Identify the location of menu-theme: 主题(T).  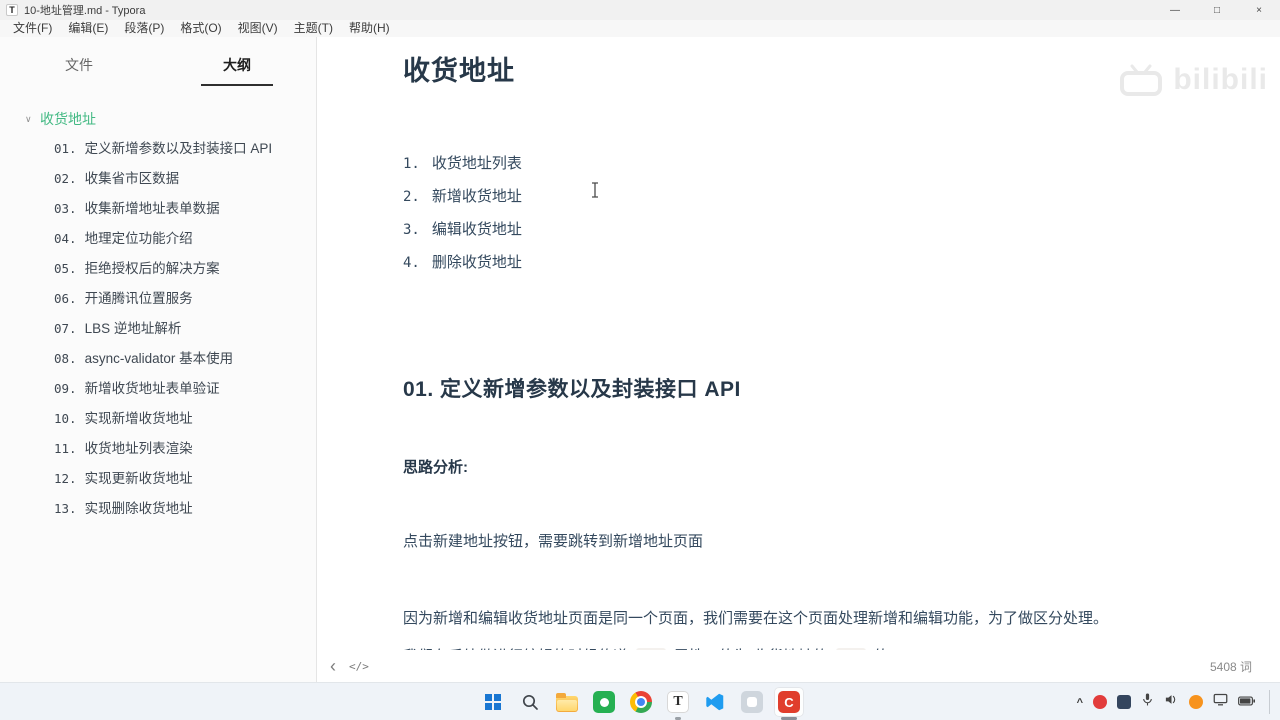
(313, 28).